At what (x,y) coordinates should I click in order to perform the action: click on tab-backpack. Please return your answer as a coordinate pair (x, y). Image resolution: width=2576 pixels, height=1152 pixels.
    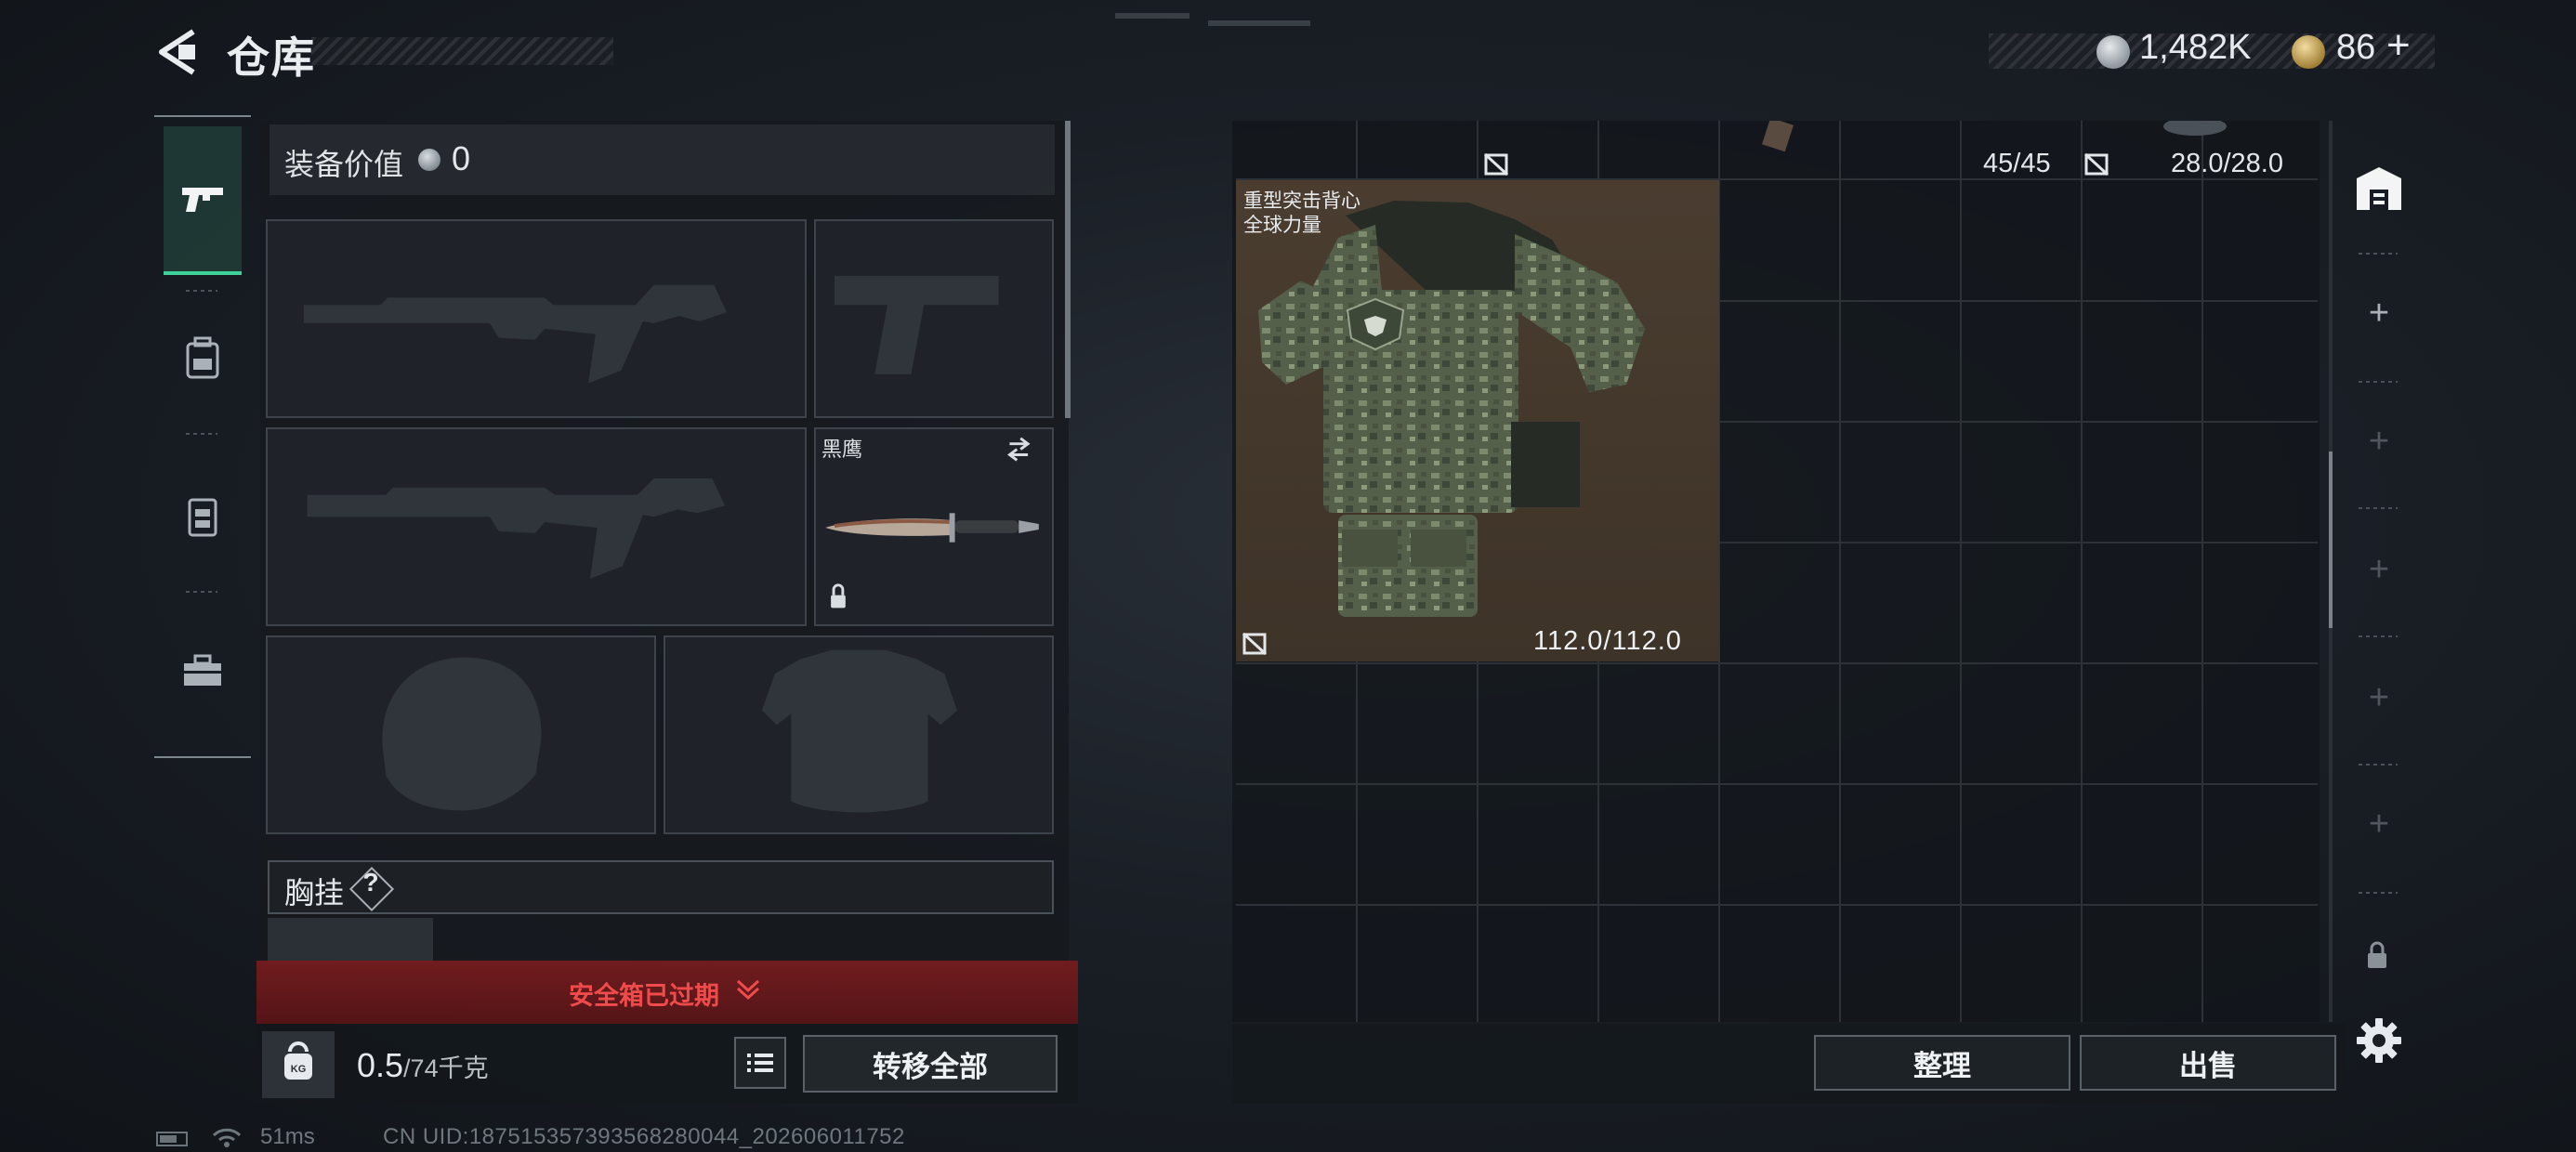
    Looking at the image, I should click on (203, 359).